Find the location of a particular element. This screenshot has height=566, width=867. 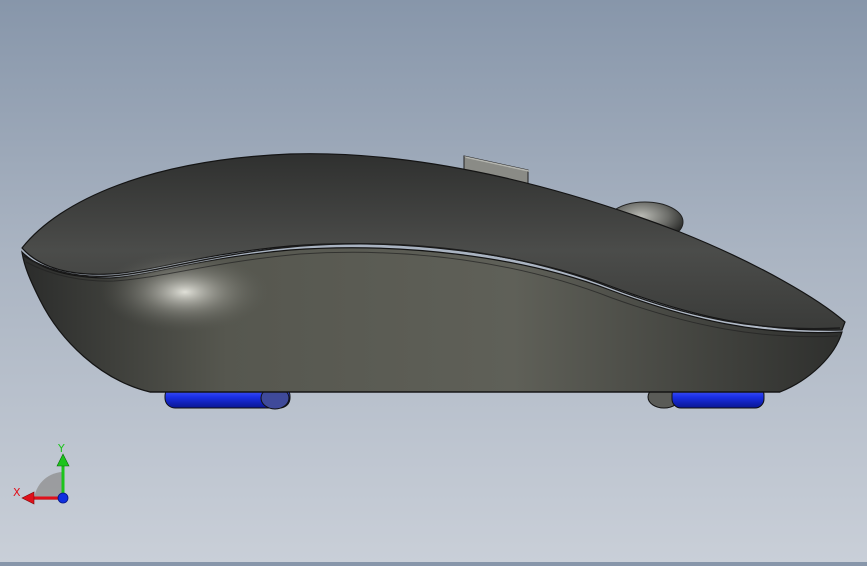

x-axis-label: X is located at coordinates (17, 492).